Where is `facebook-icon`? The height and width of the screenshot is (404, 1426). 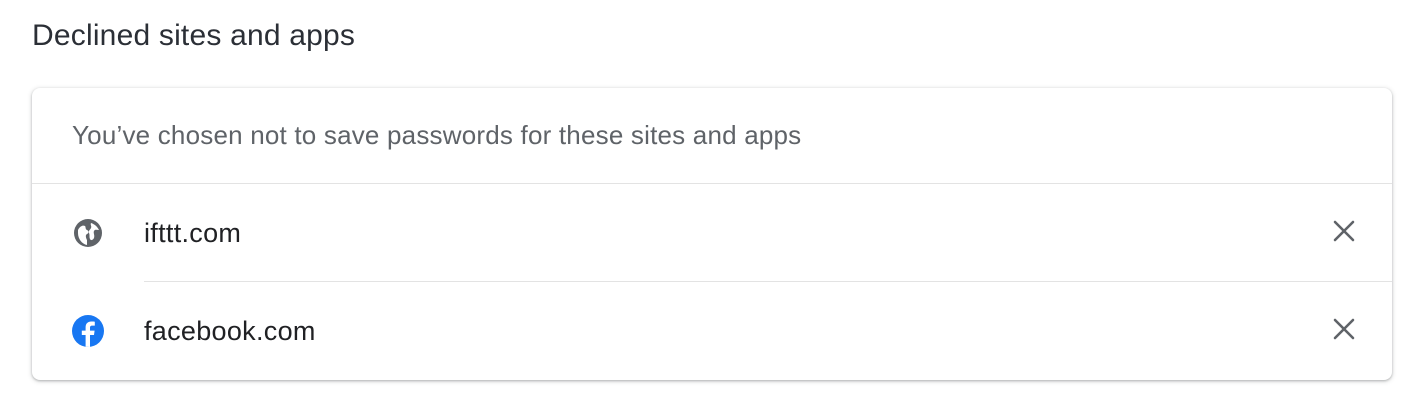
facebook-icon is located at coordinates (88, 331).